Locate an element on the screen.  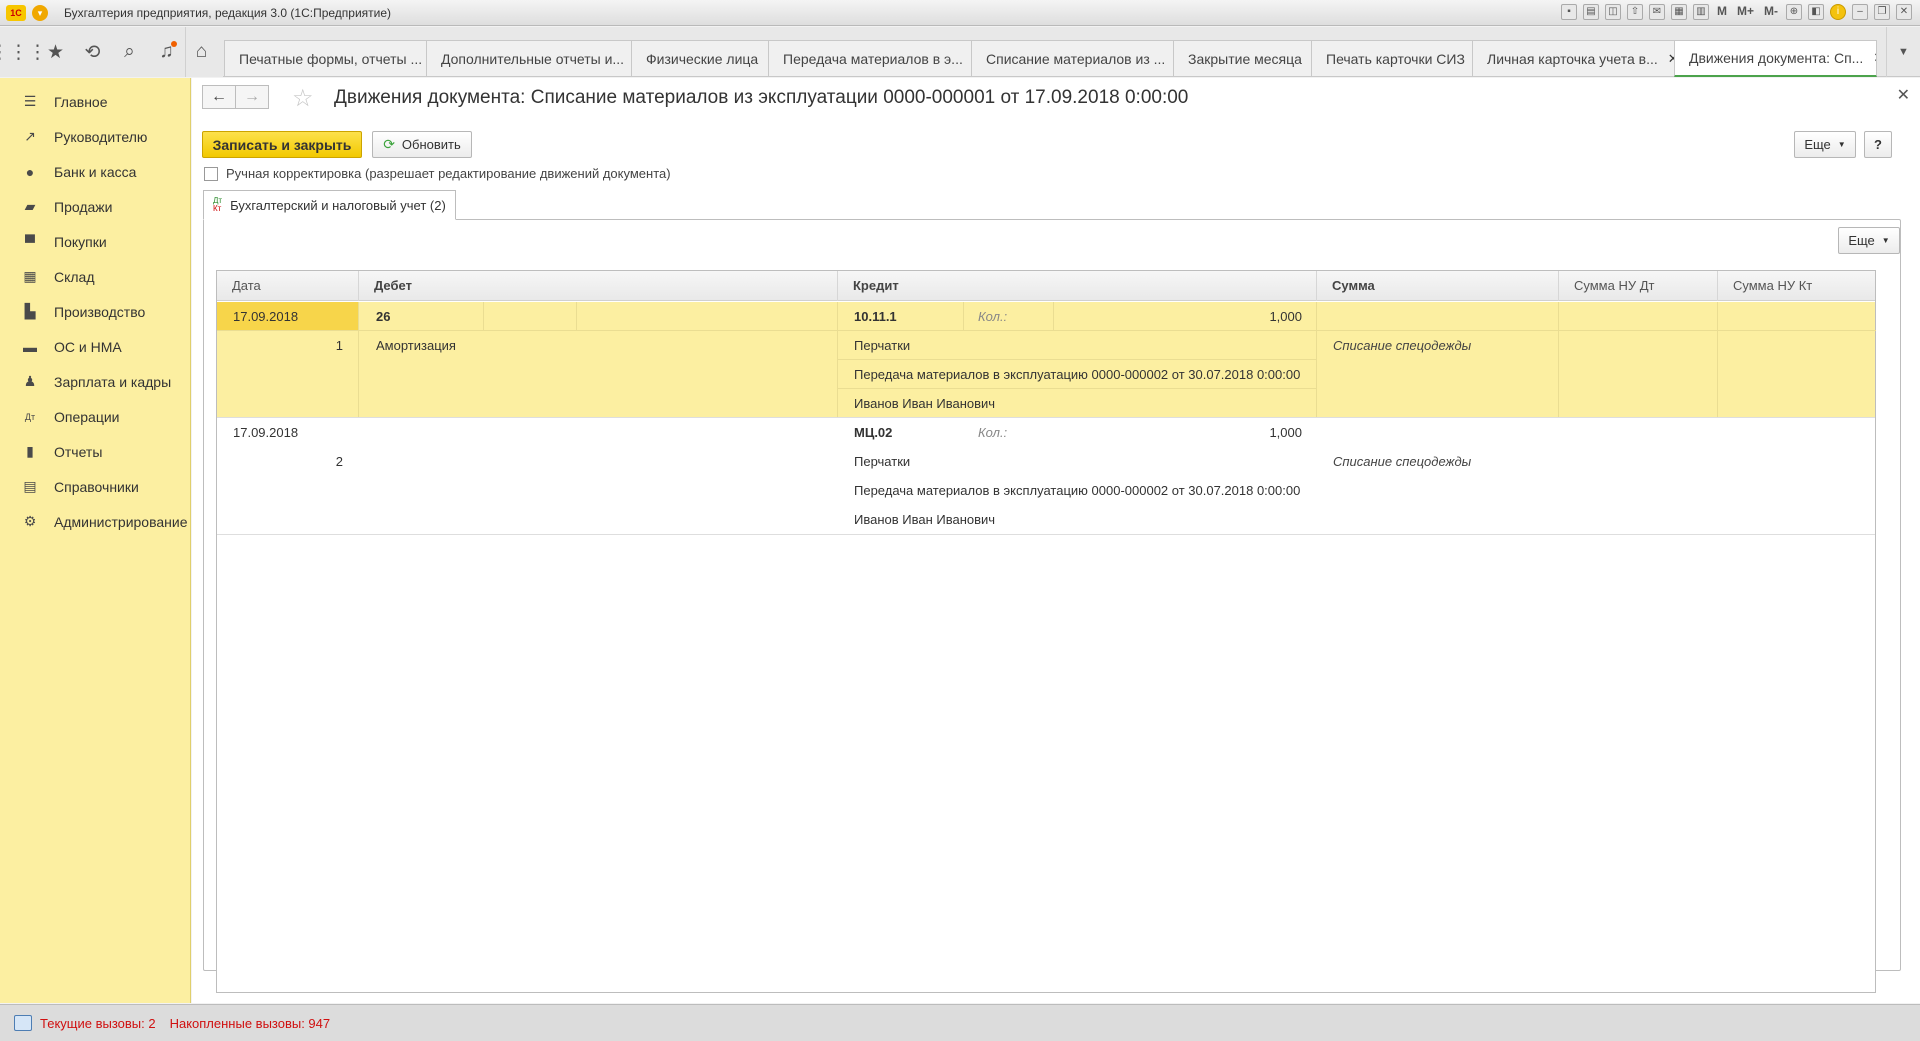
credit-subconto-1: Перчатки is located at coordinates (882, 345).